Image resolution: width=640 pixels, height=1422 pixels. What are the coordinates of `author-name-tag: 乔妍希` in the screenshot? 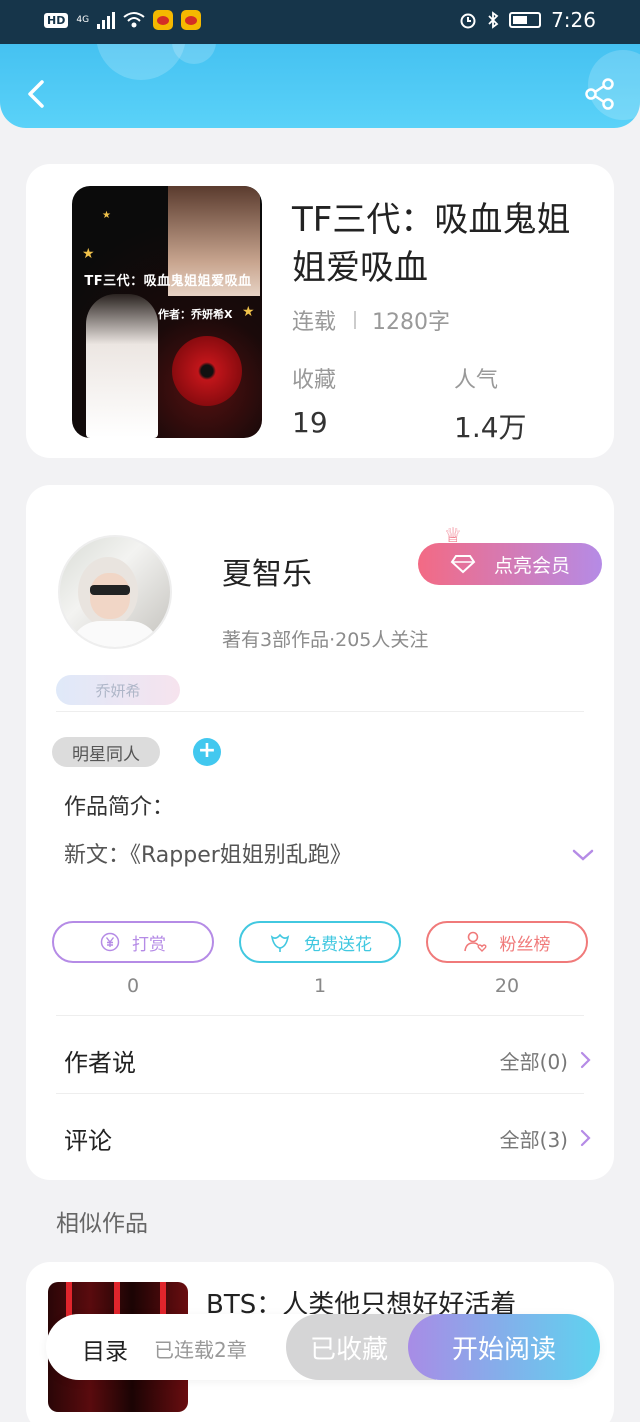 It's located at (118, 690).